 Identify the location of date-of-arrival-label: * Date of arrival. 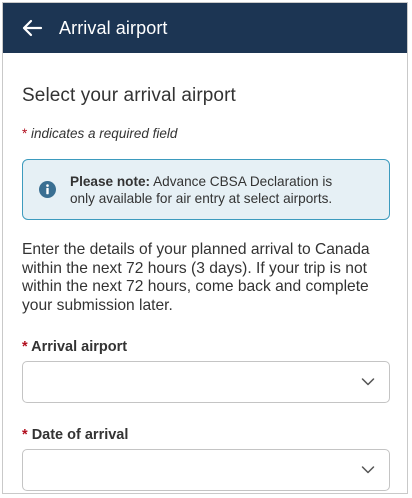
(206, 435).